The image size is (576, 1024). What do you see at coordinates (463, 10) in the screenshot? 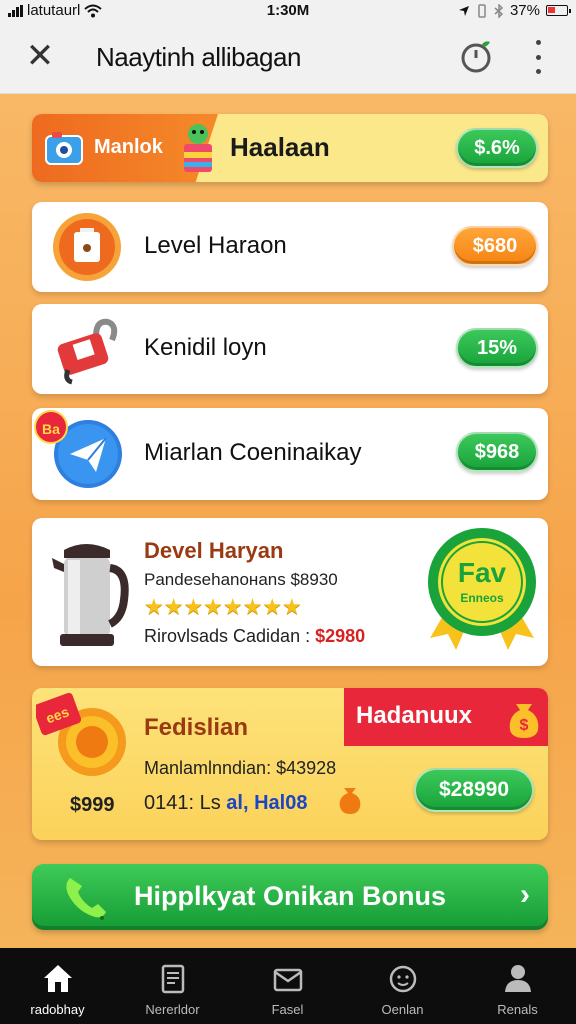
I see `location-icon` at bounding box center [463, 10].